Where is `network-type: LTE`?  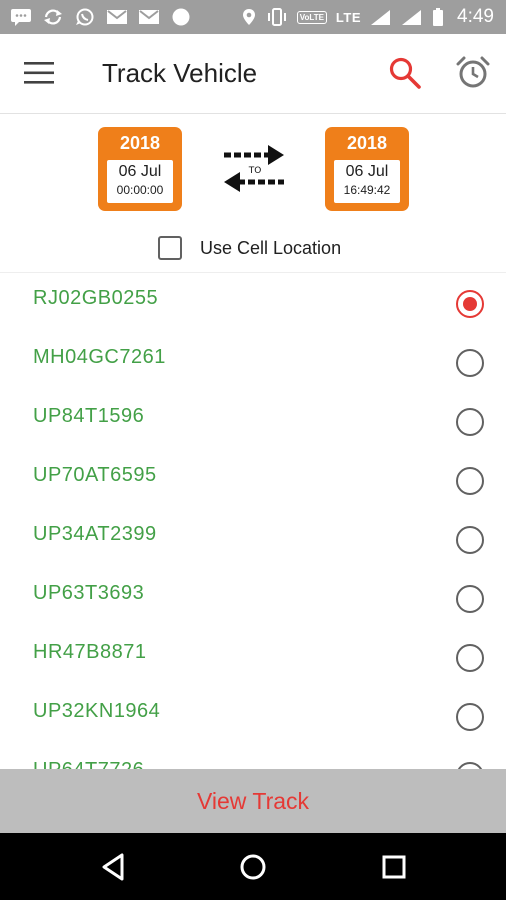
network-type: LTE is located at coordinates (348, 17).